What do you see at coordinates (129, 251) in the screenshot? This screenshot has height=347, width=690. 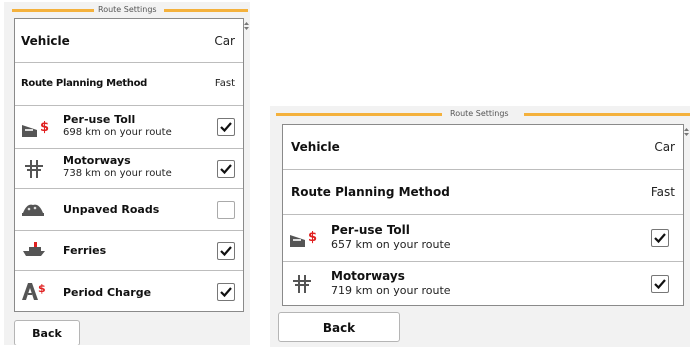 I see `ferries-row: Ferries` at bounding box center [129, 251].